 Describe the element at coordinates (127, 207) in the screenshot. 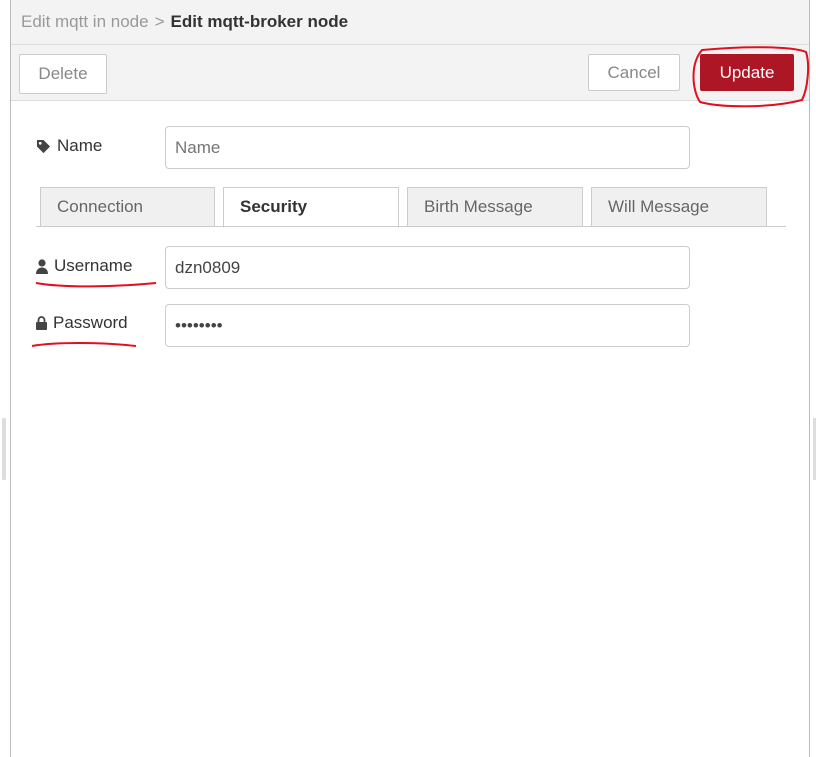

I see `tab-connection: Connection` at that location.